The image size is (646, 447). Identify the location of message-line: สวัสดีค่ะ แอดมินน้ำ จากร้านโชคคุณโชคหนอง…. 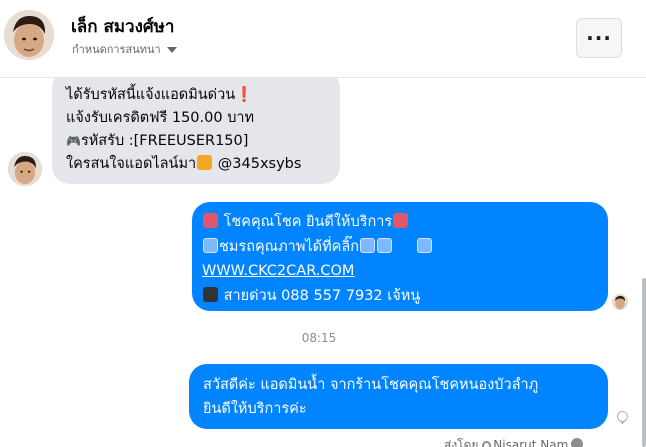
(371, 385).